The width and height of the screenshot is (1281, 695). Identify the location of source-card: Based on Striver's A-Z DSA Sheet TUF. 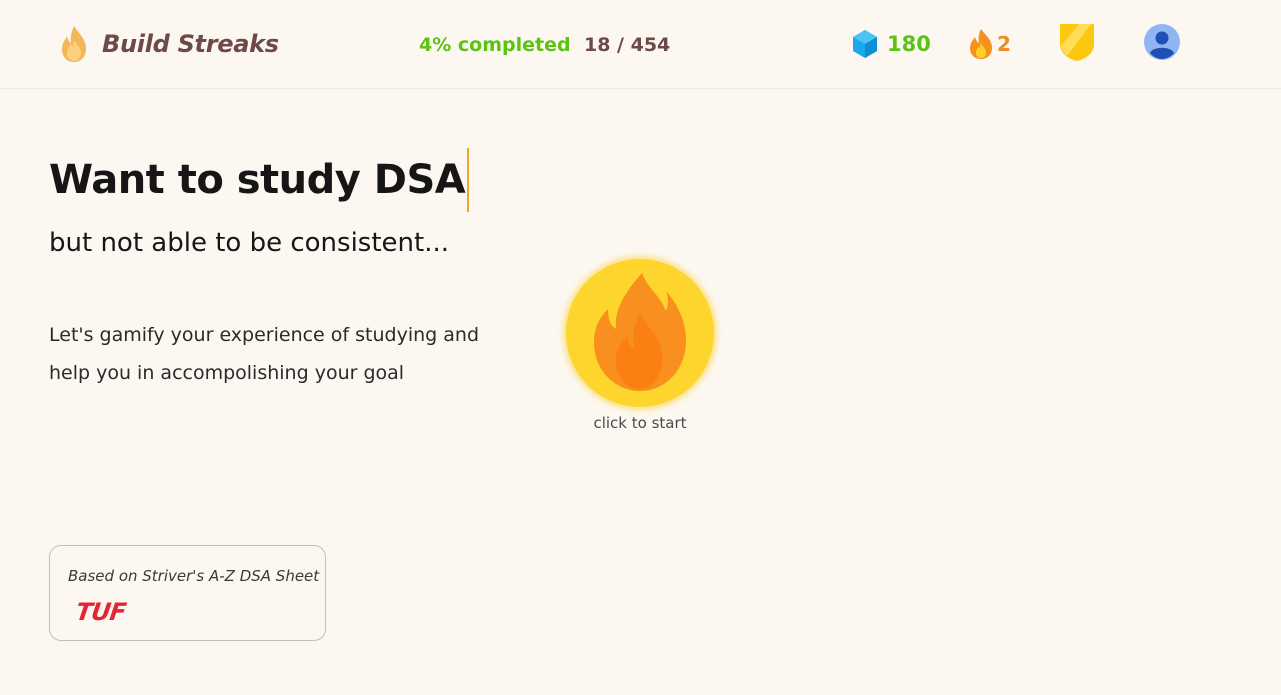
(187, 593).